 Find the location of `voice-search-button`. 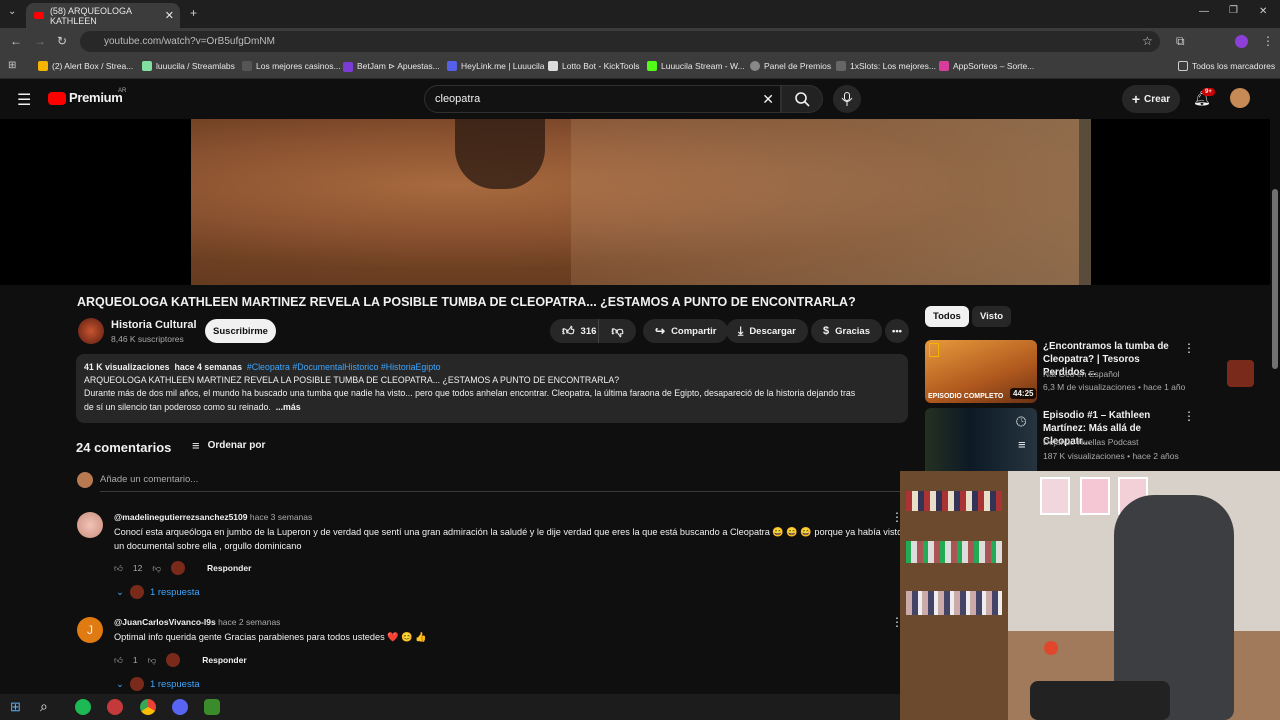

voice-search-button is located at coordinates (847, 99).